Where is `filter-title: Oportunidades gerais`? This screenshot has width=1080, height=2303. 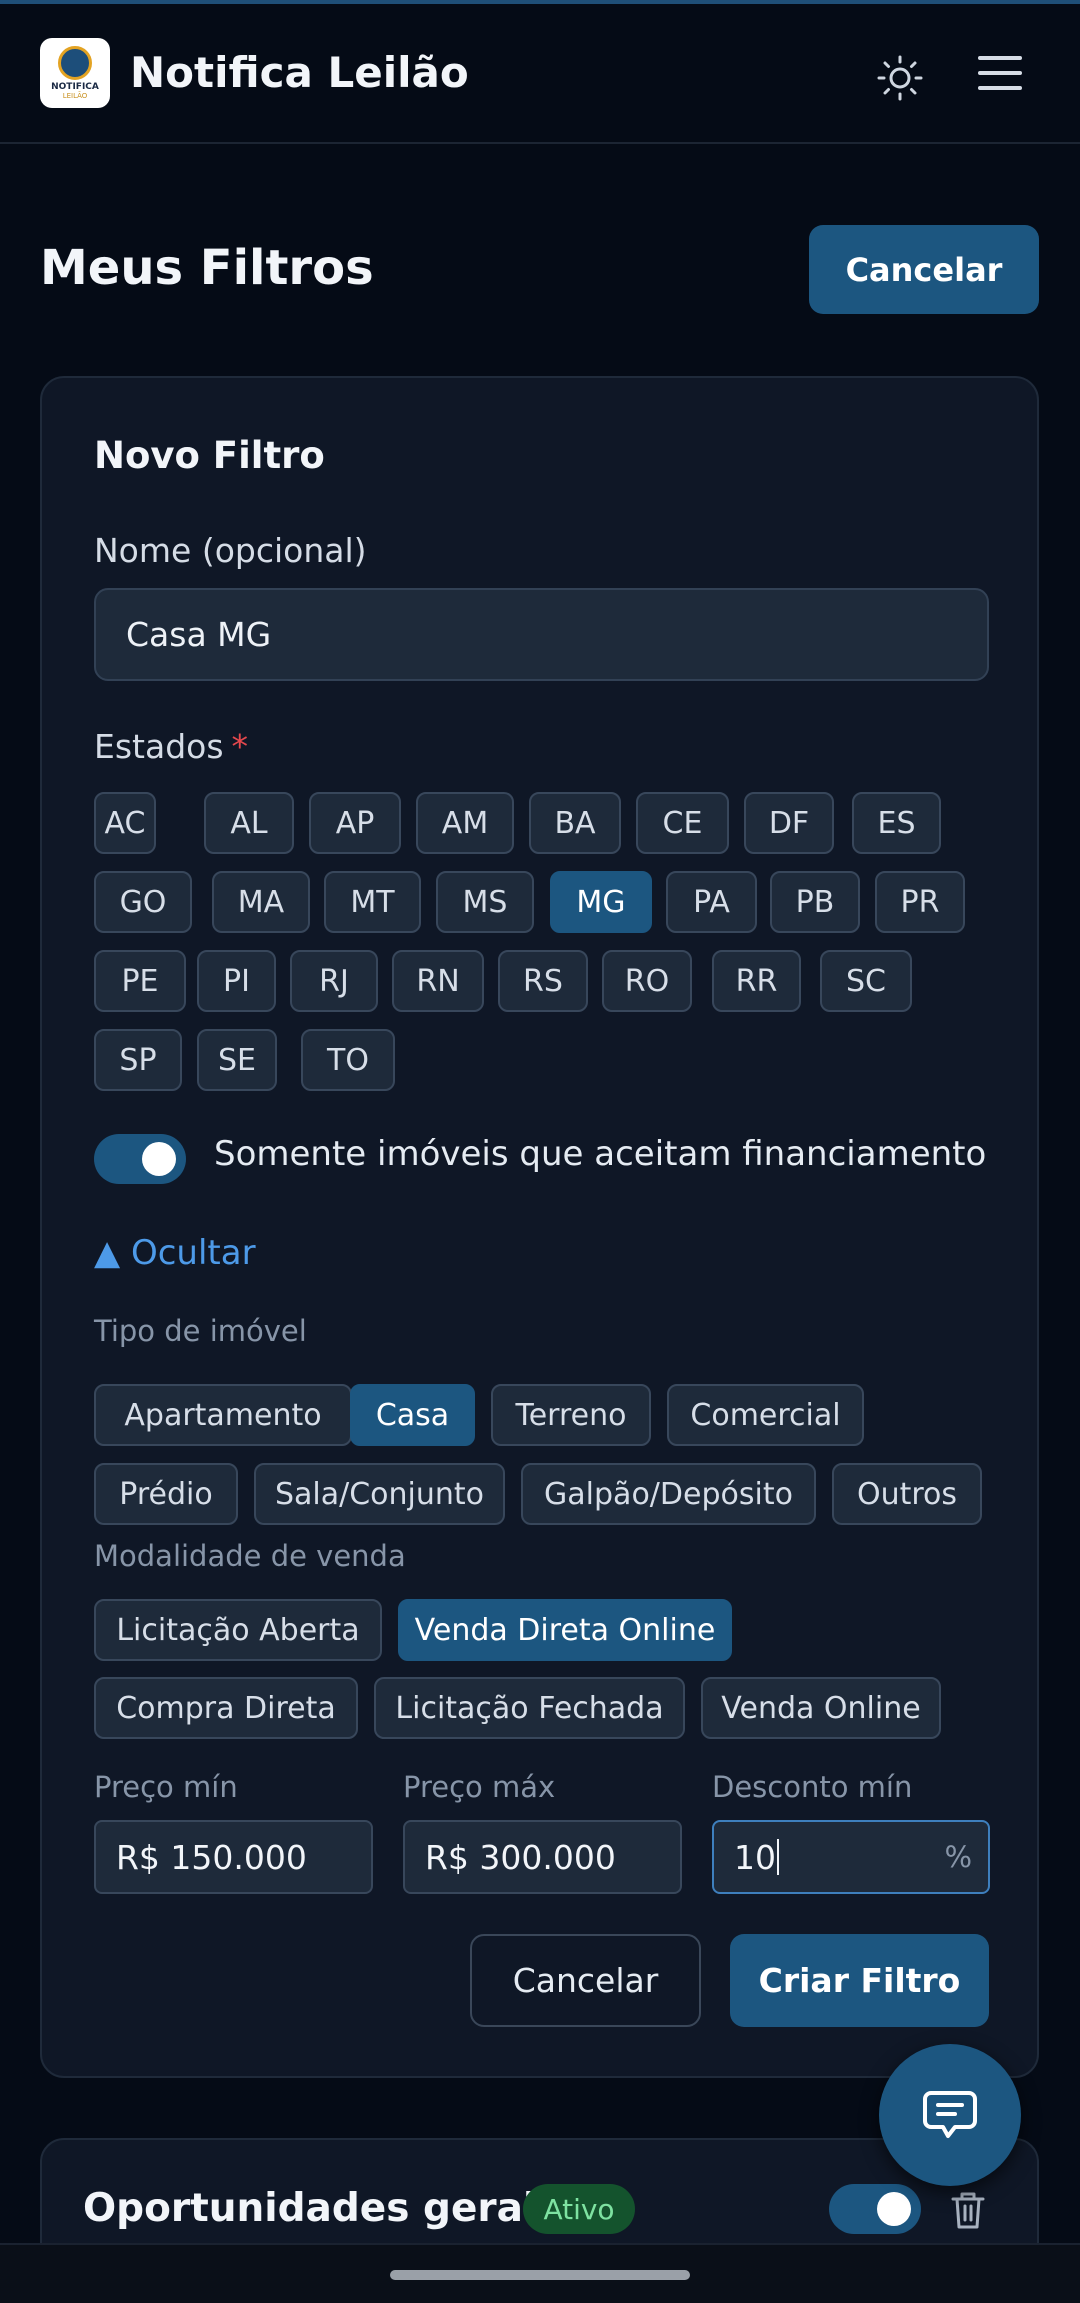
filter-title: Oportunidades gerais is located at coordinates (321, 2208).